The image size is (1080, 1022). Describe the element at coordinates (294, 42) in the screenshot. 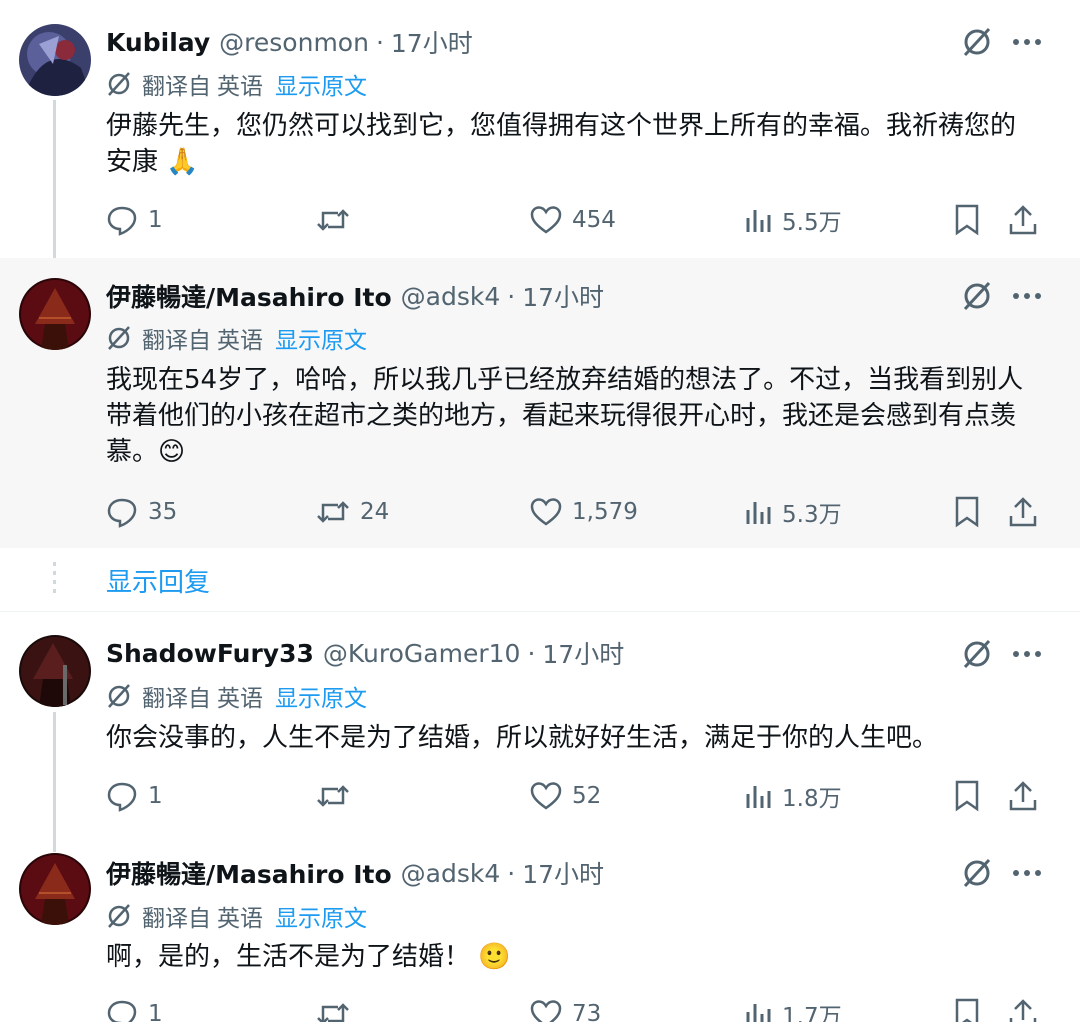

I see `author-handle: @resonmon` at that location.